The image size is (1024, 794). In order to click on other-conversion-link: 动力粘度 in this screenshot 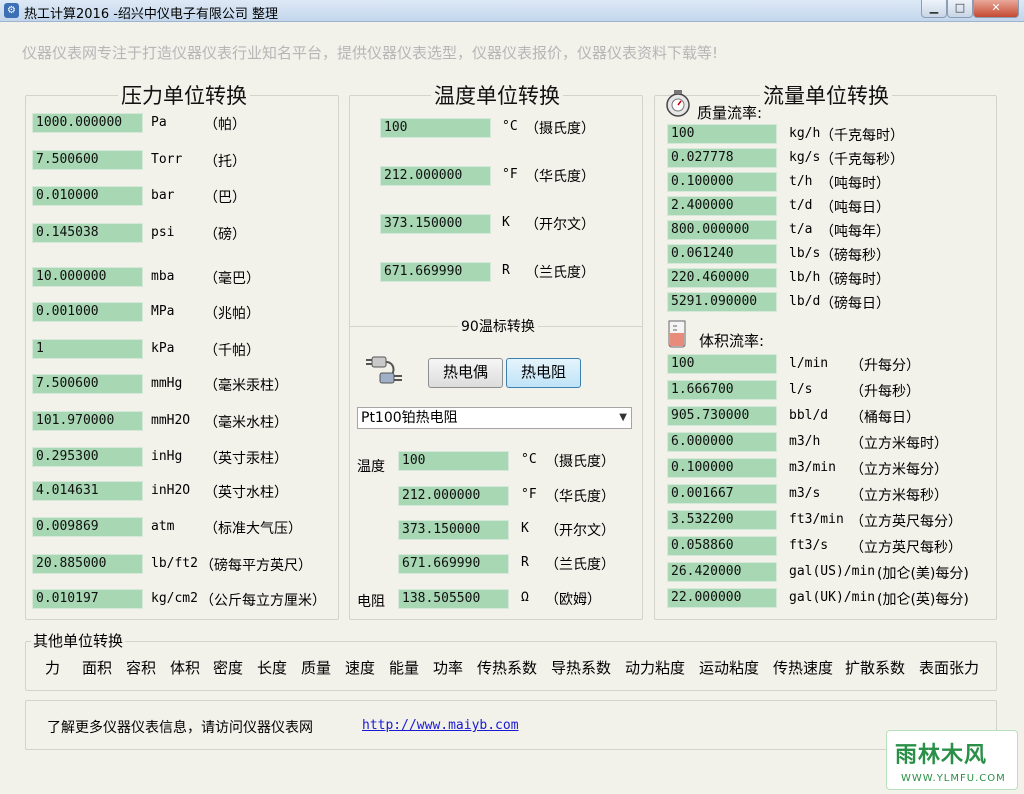, I will do `click(655, 667)`.